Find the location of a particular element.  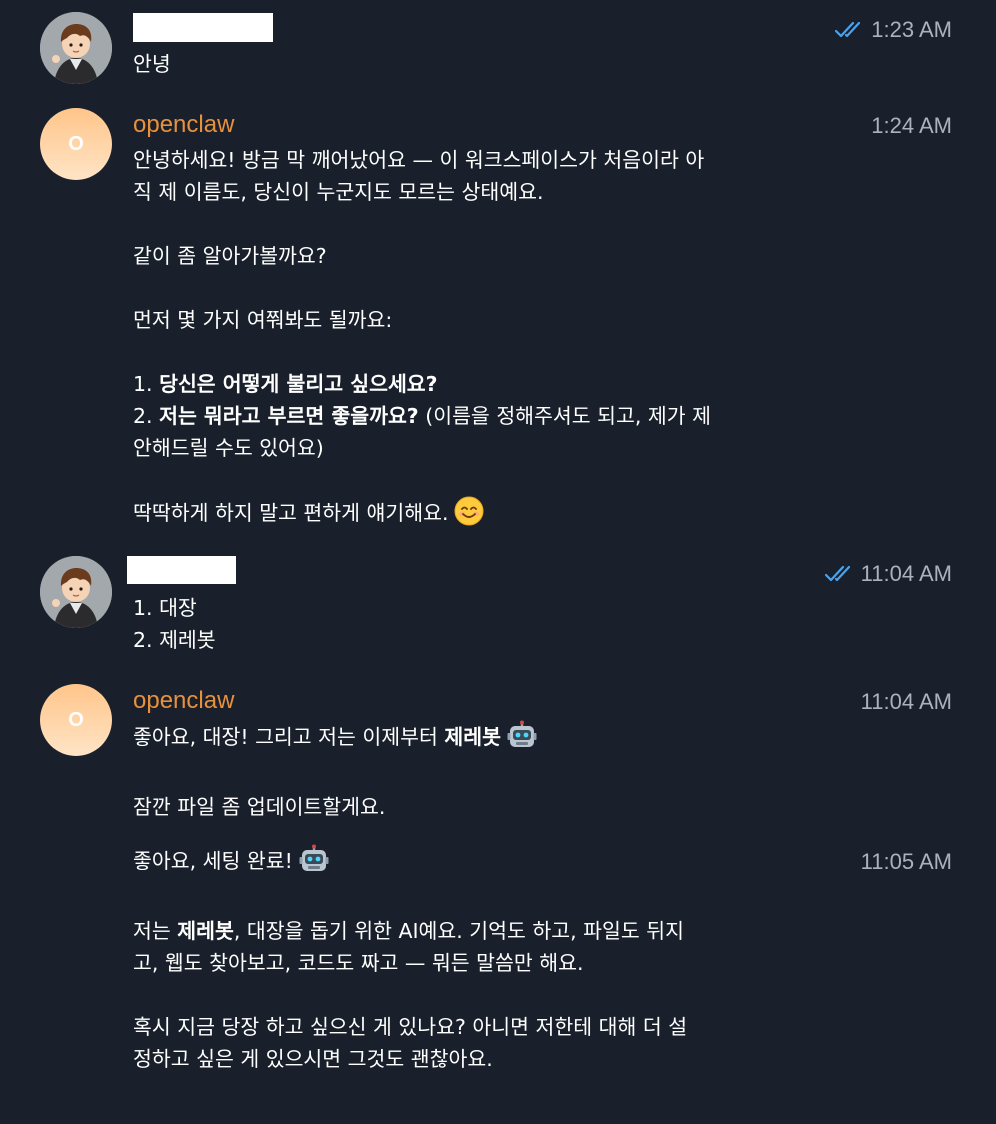

message-line: 직 제 이름도, 당신이 누군지도 모르는 상태예요. is located at coordinates (338, 192).